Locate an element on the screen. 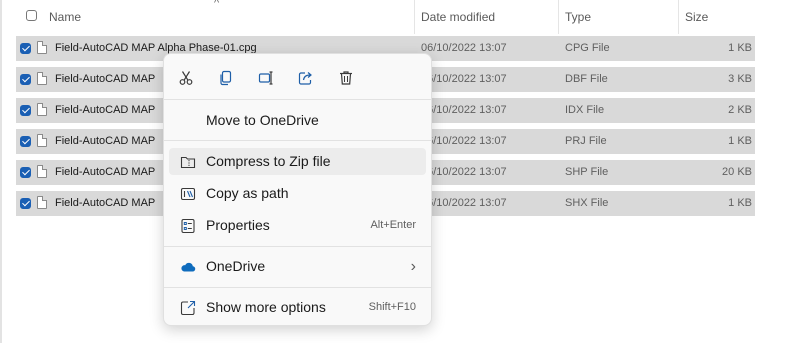 This screenshot has height=343, width=790. cut-button is located at coordinates (186, 78).